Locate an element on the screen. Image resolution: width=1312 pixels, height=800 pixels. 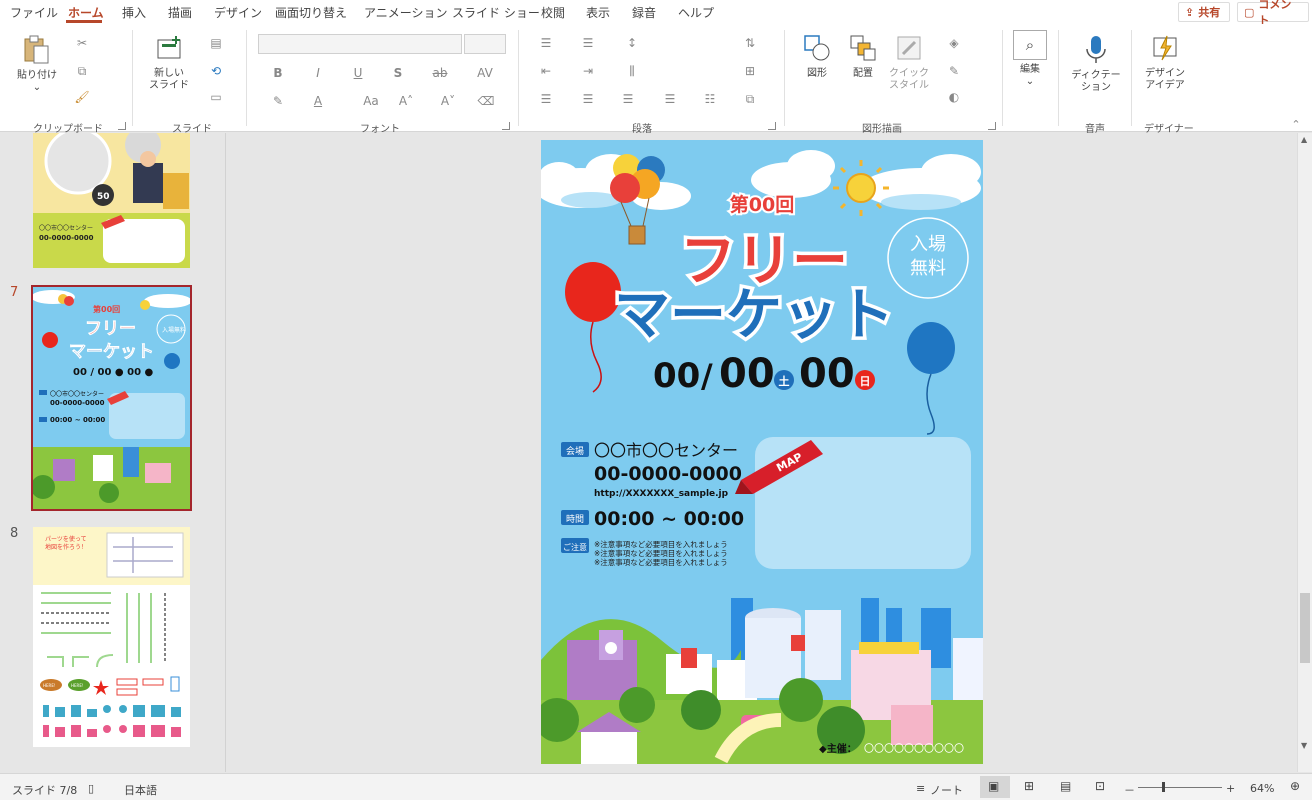
font-name-combo is located at coordinates (360, 44).